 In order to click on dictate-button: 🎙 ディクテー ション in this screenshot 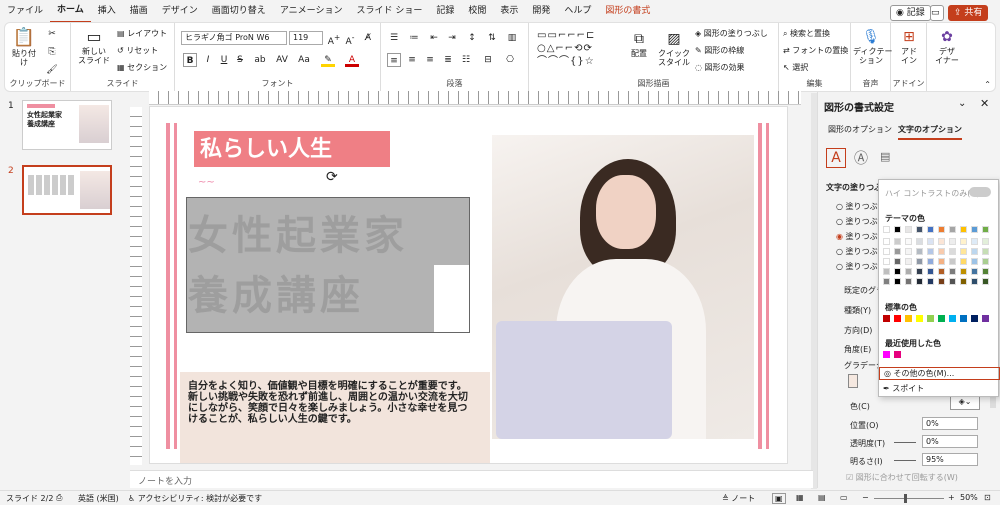, I will do `click(872, 46)`.